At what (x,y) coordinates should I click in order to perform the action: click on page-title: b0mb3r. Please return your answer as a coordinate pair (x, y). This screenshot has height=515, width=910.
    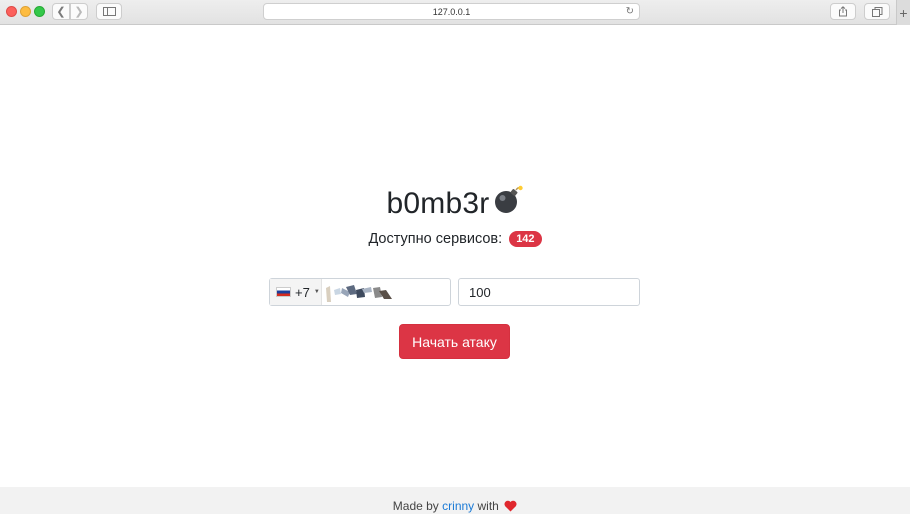
    Looking at the image, I should click on (455, 204).